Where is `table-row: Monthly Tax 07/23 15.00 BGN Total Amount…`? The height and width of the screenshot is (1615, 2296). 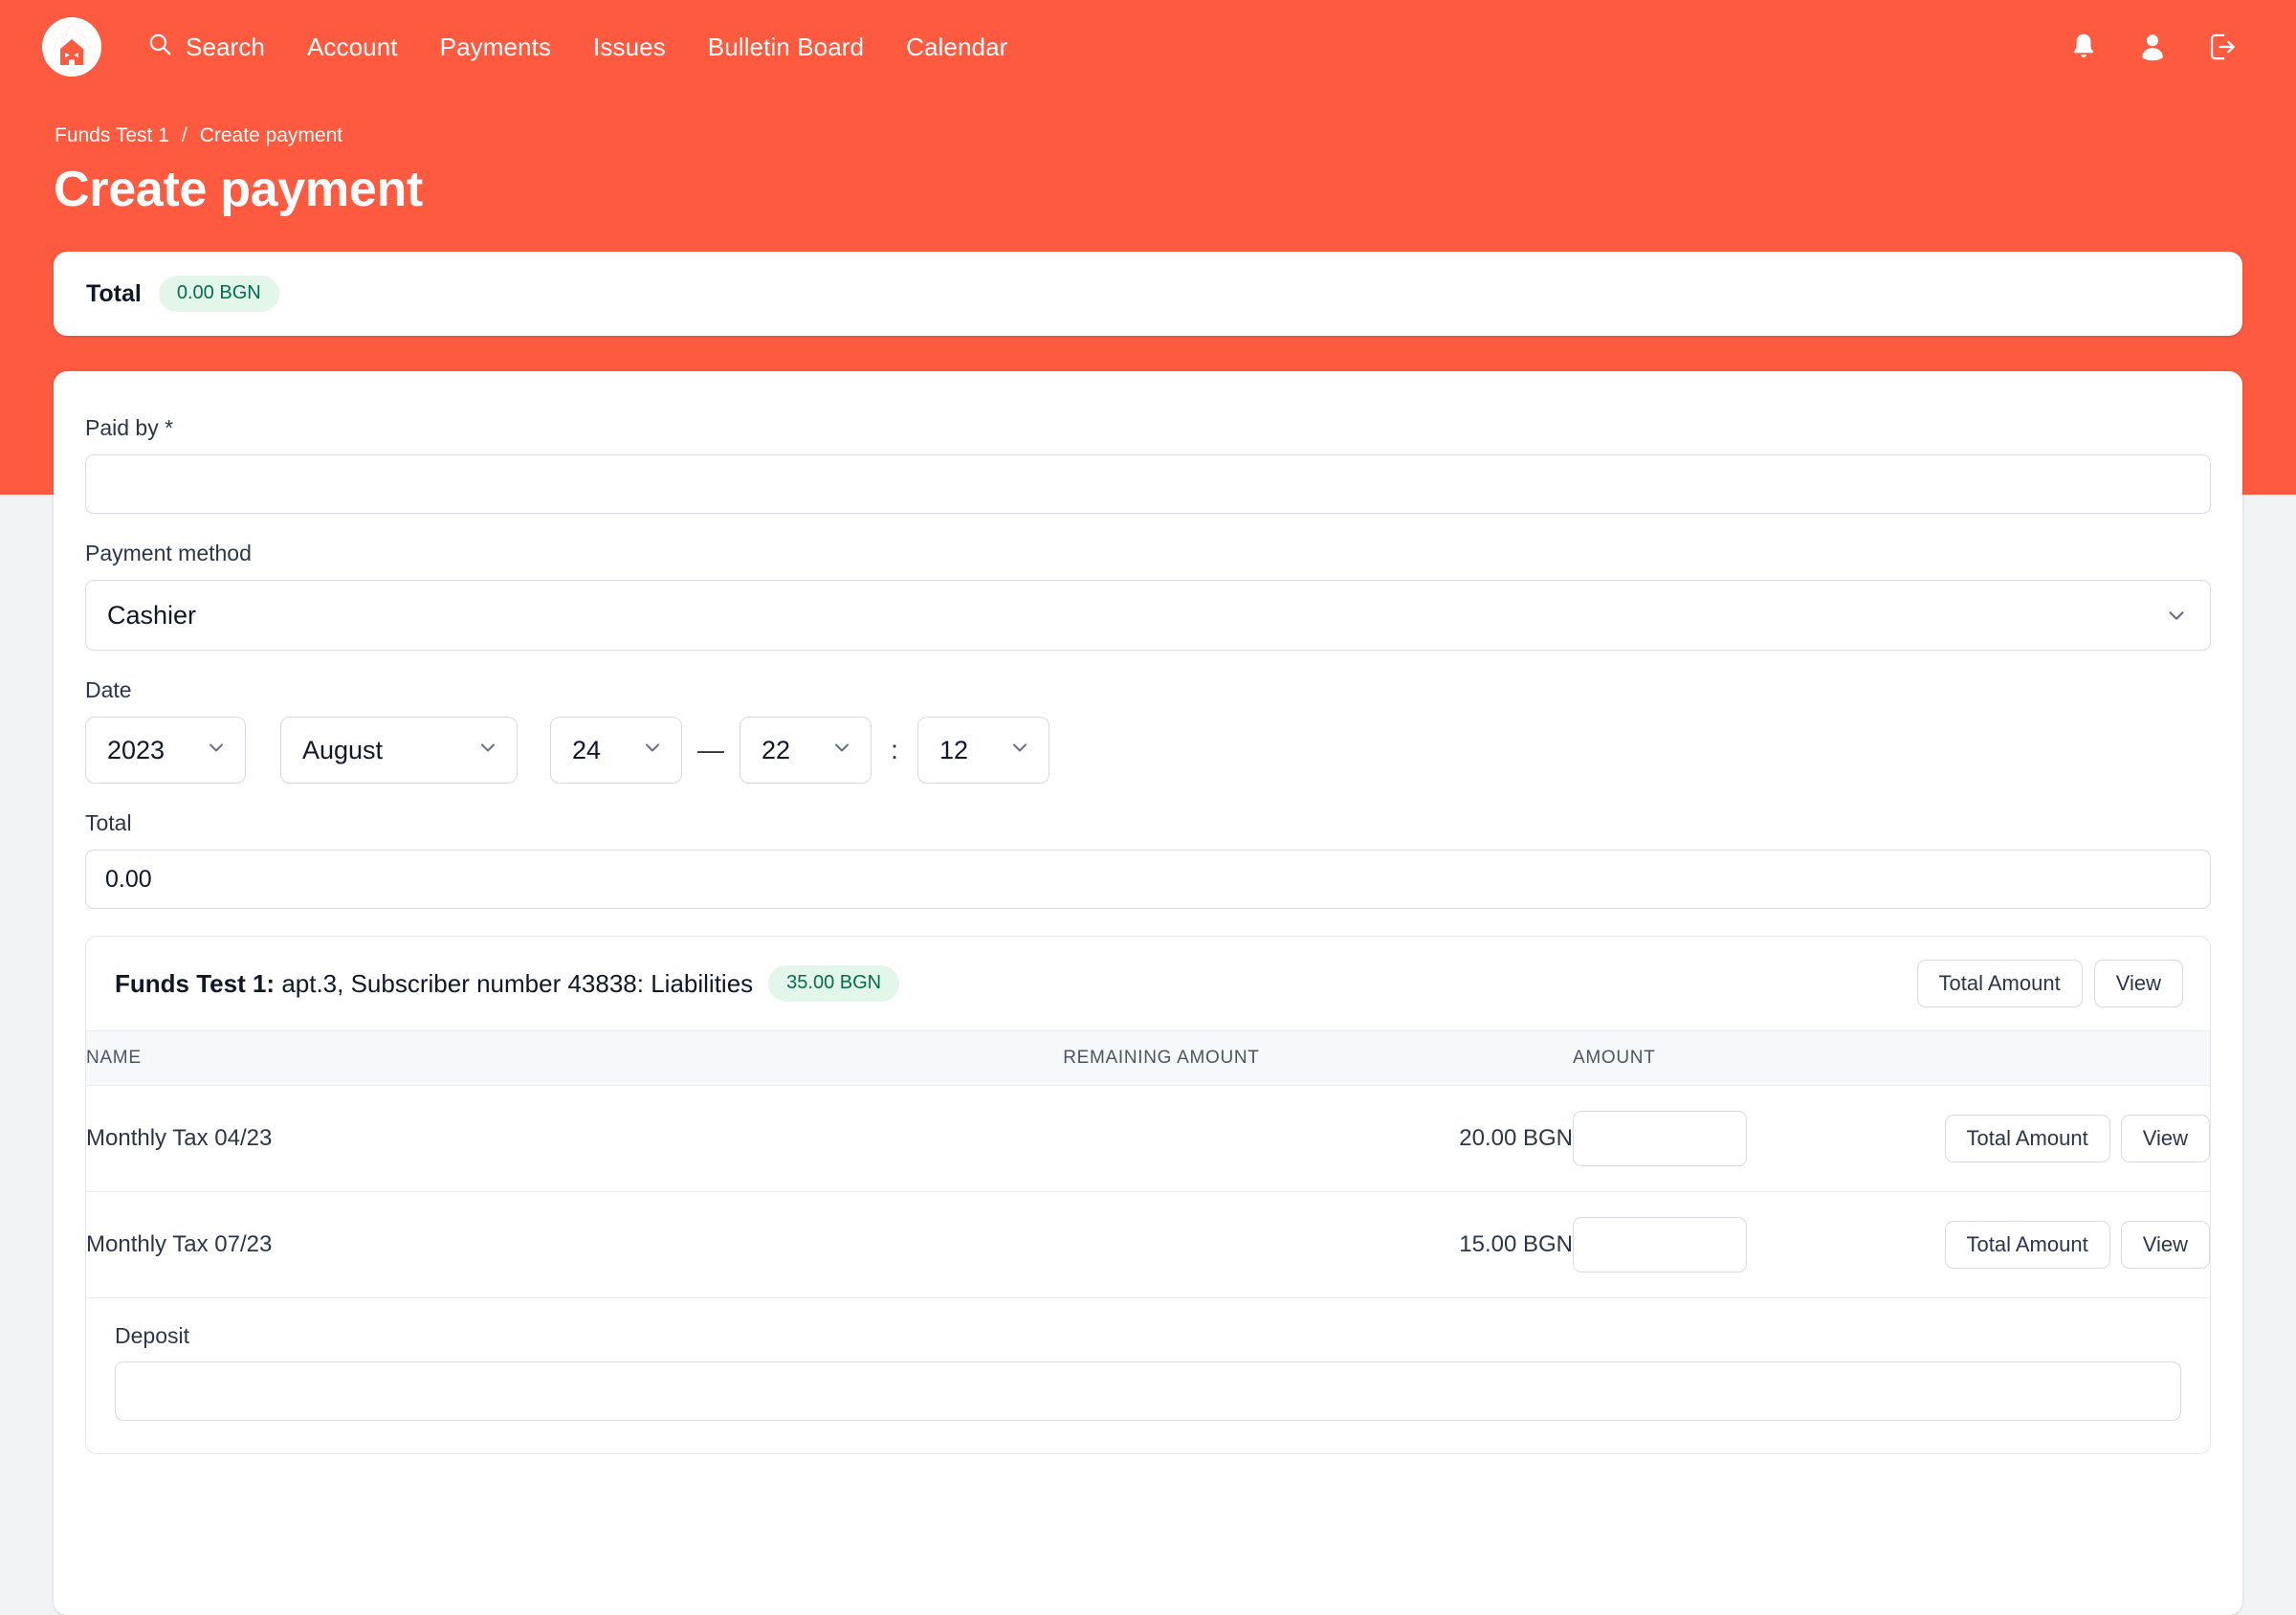
table-row: Monthly Tax 07/23 15.00 BGN Total Amount… is located at coordinates (1148, 1244).